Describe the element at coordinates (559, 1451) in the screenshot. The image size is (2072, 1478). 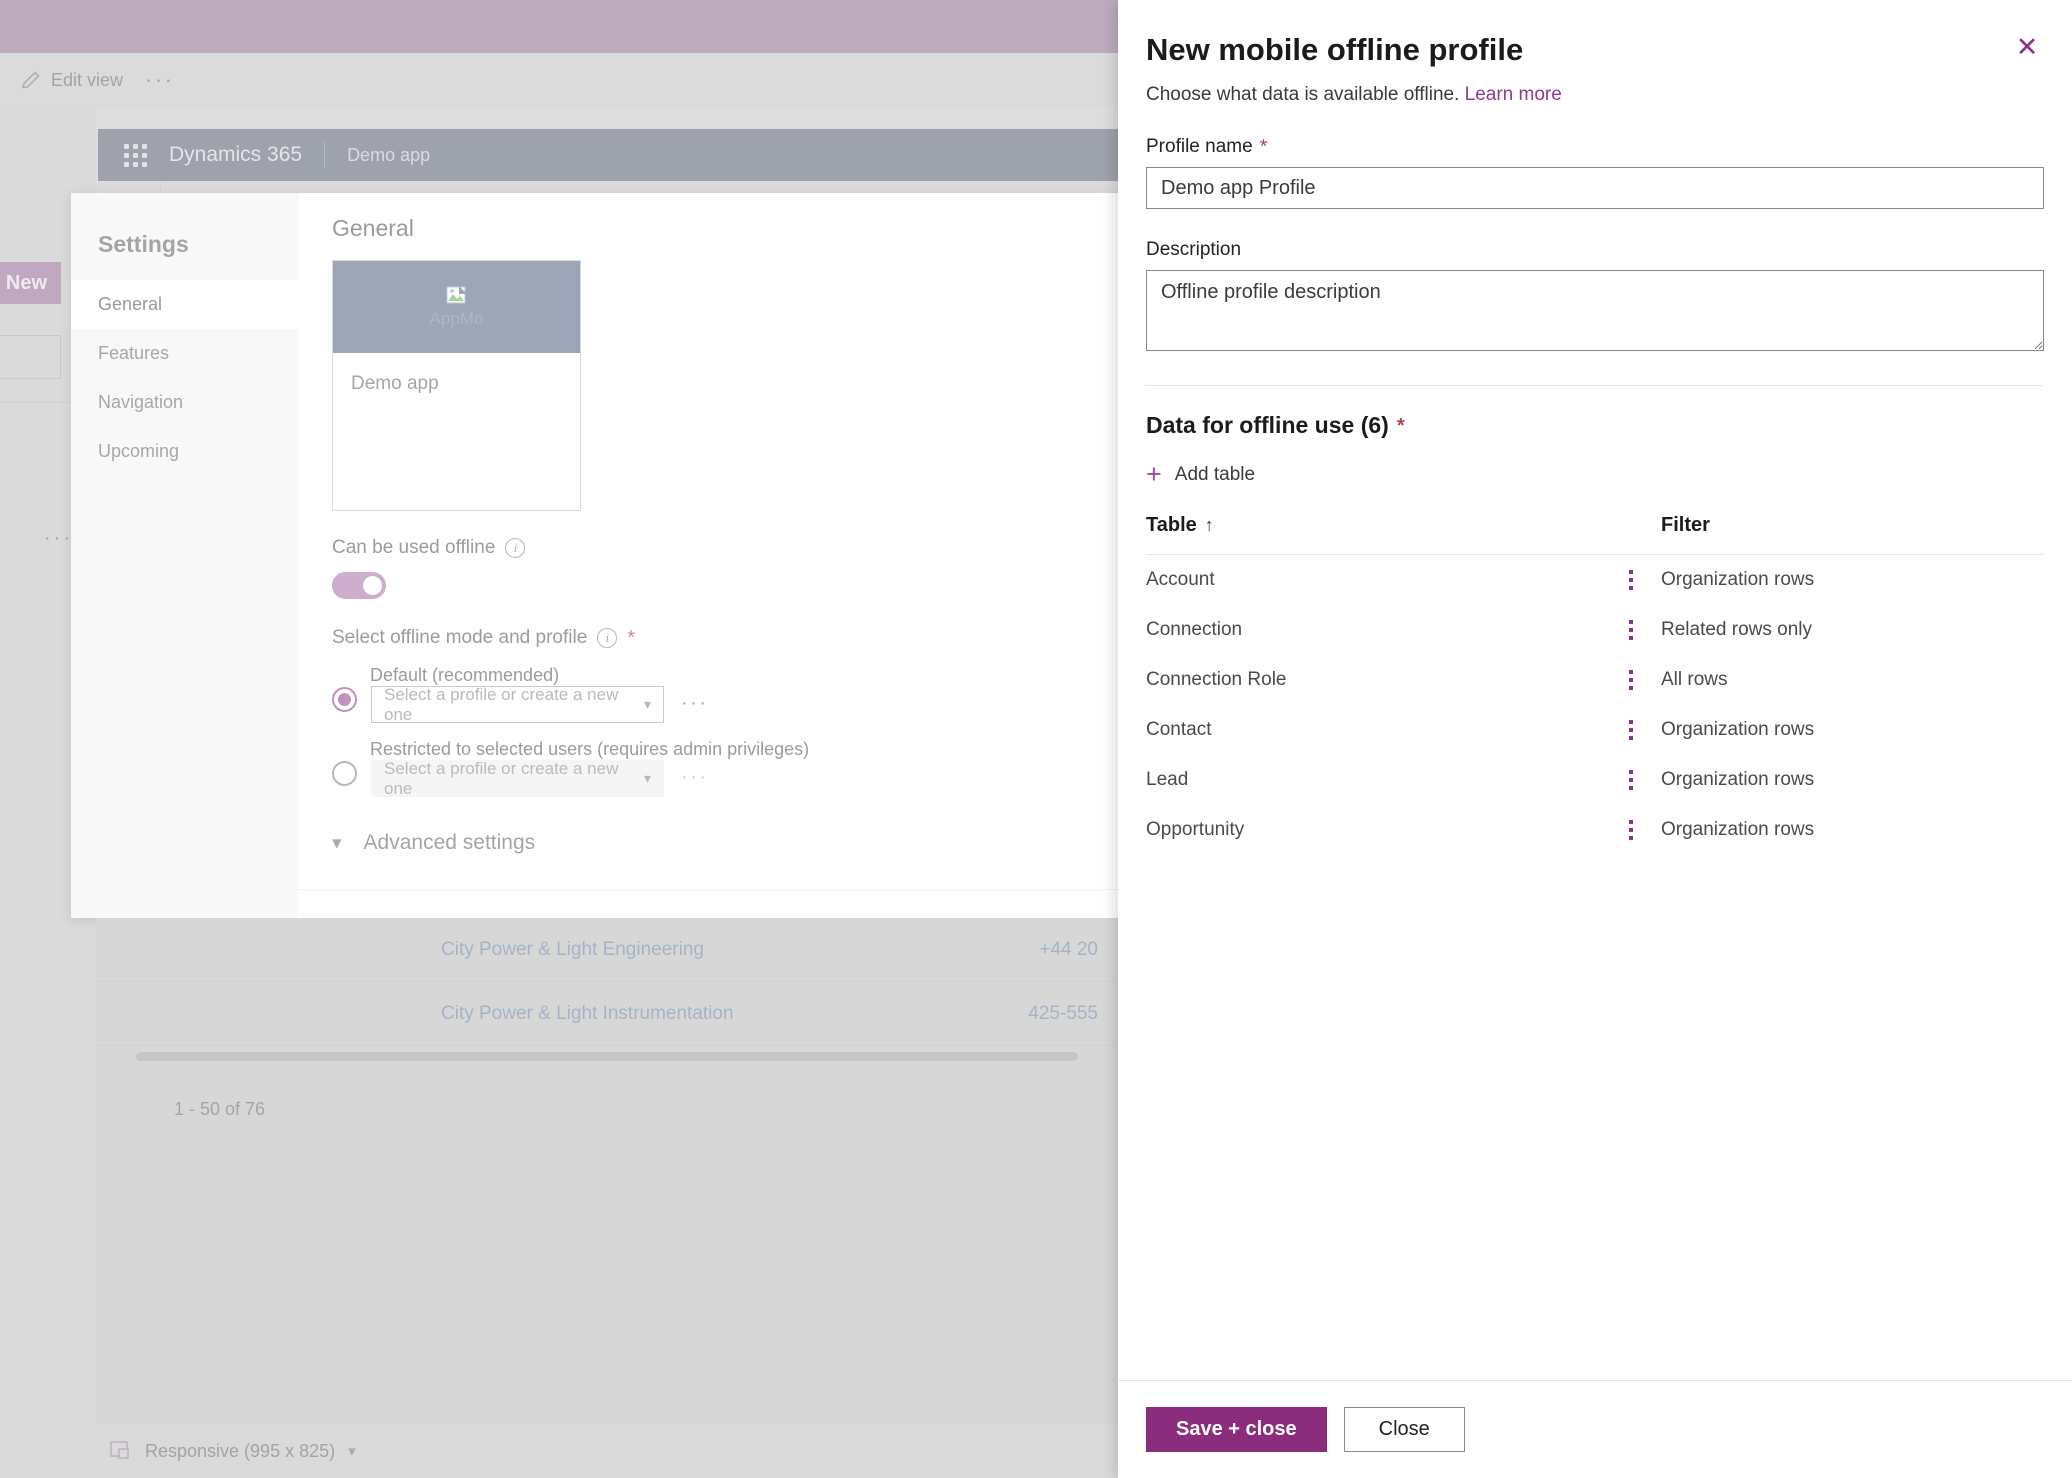
I see `status-bar: Responsive (995 x 825) ▾` at that location.